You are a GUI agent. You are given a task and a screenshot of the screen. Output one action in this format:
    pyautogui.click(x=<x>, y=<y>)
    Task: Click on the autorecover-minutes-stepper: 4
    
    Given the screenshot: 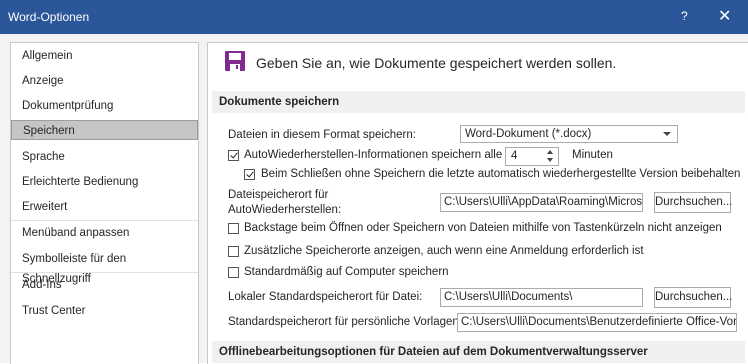 What is the action you would take?
    pyautogui.click(x=532, y=156)
    